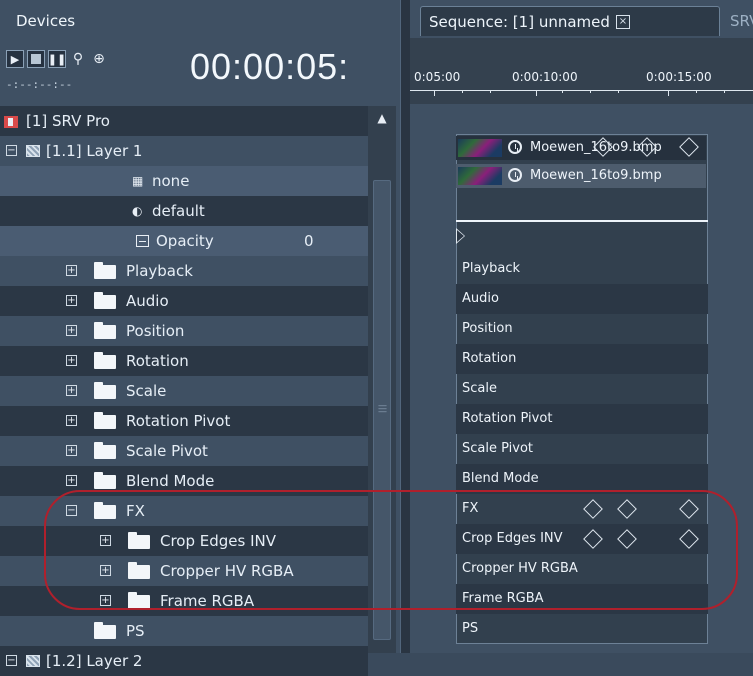 The height and width of the screenshot is (676, 753). I want to click on tree-row-group: + Blend Mode, so click(184, 481).